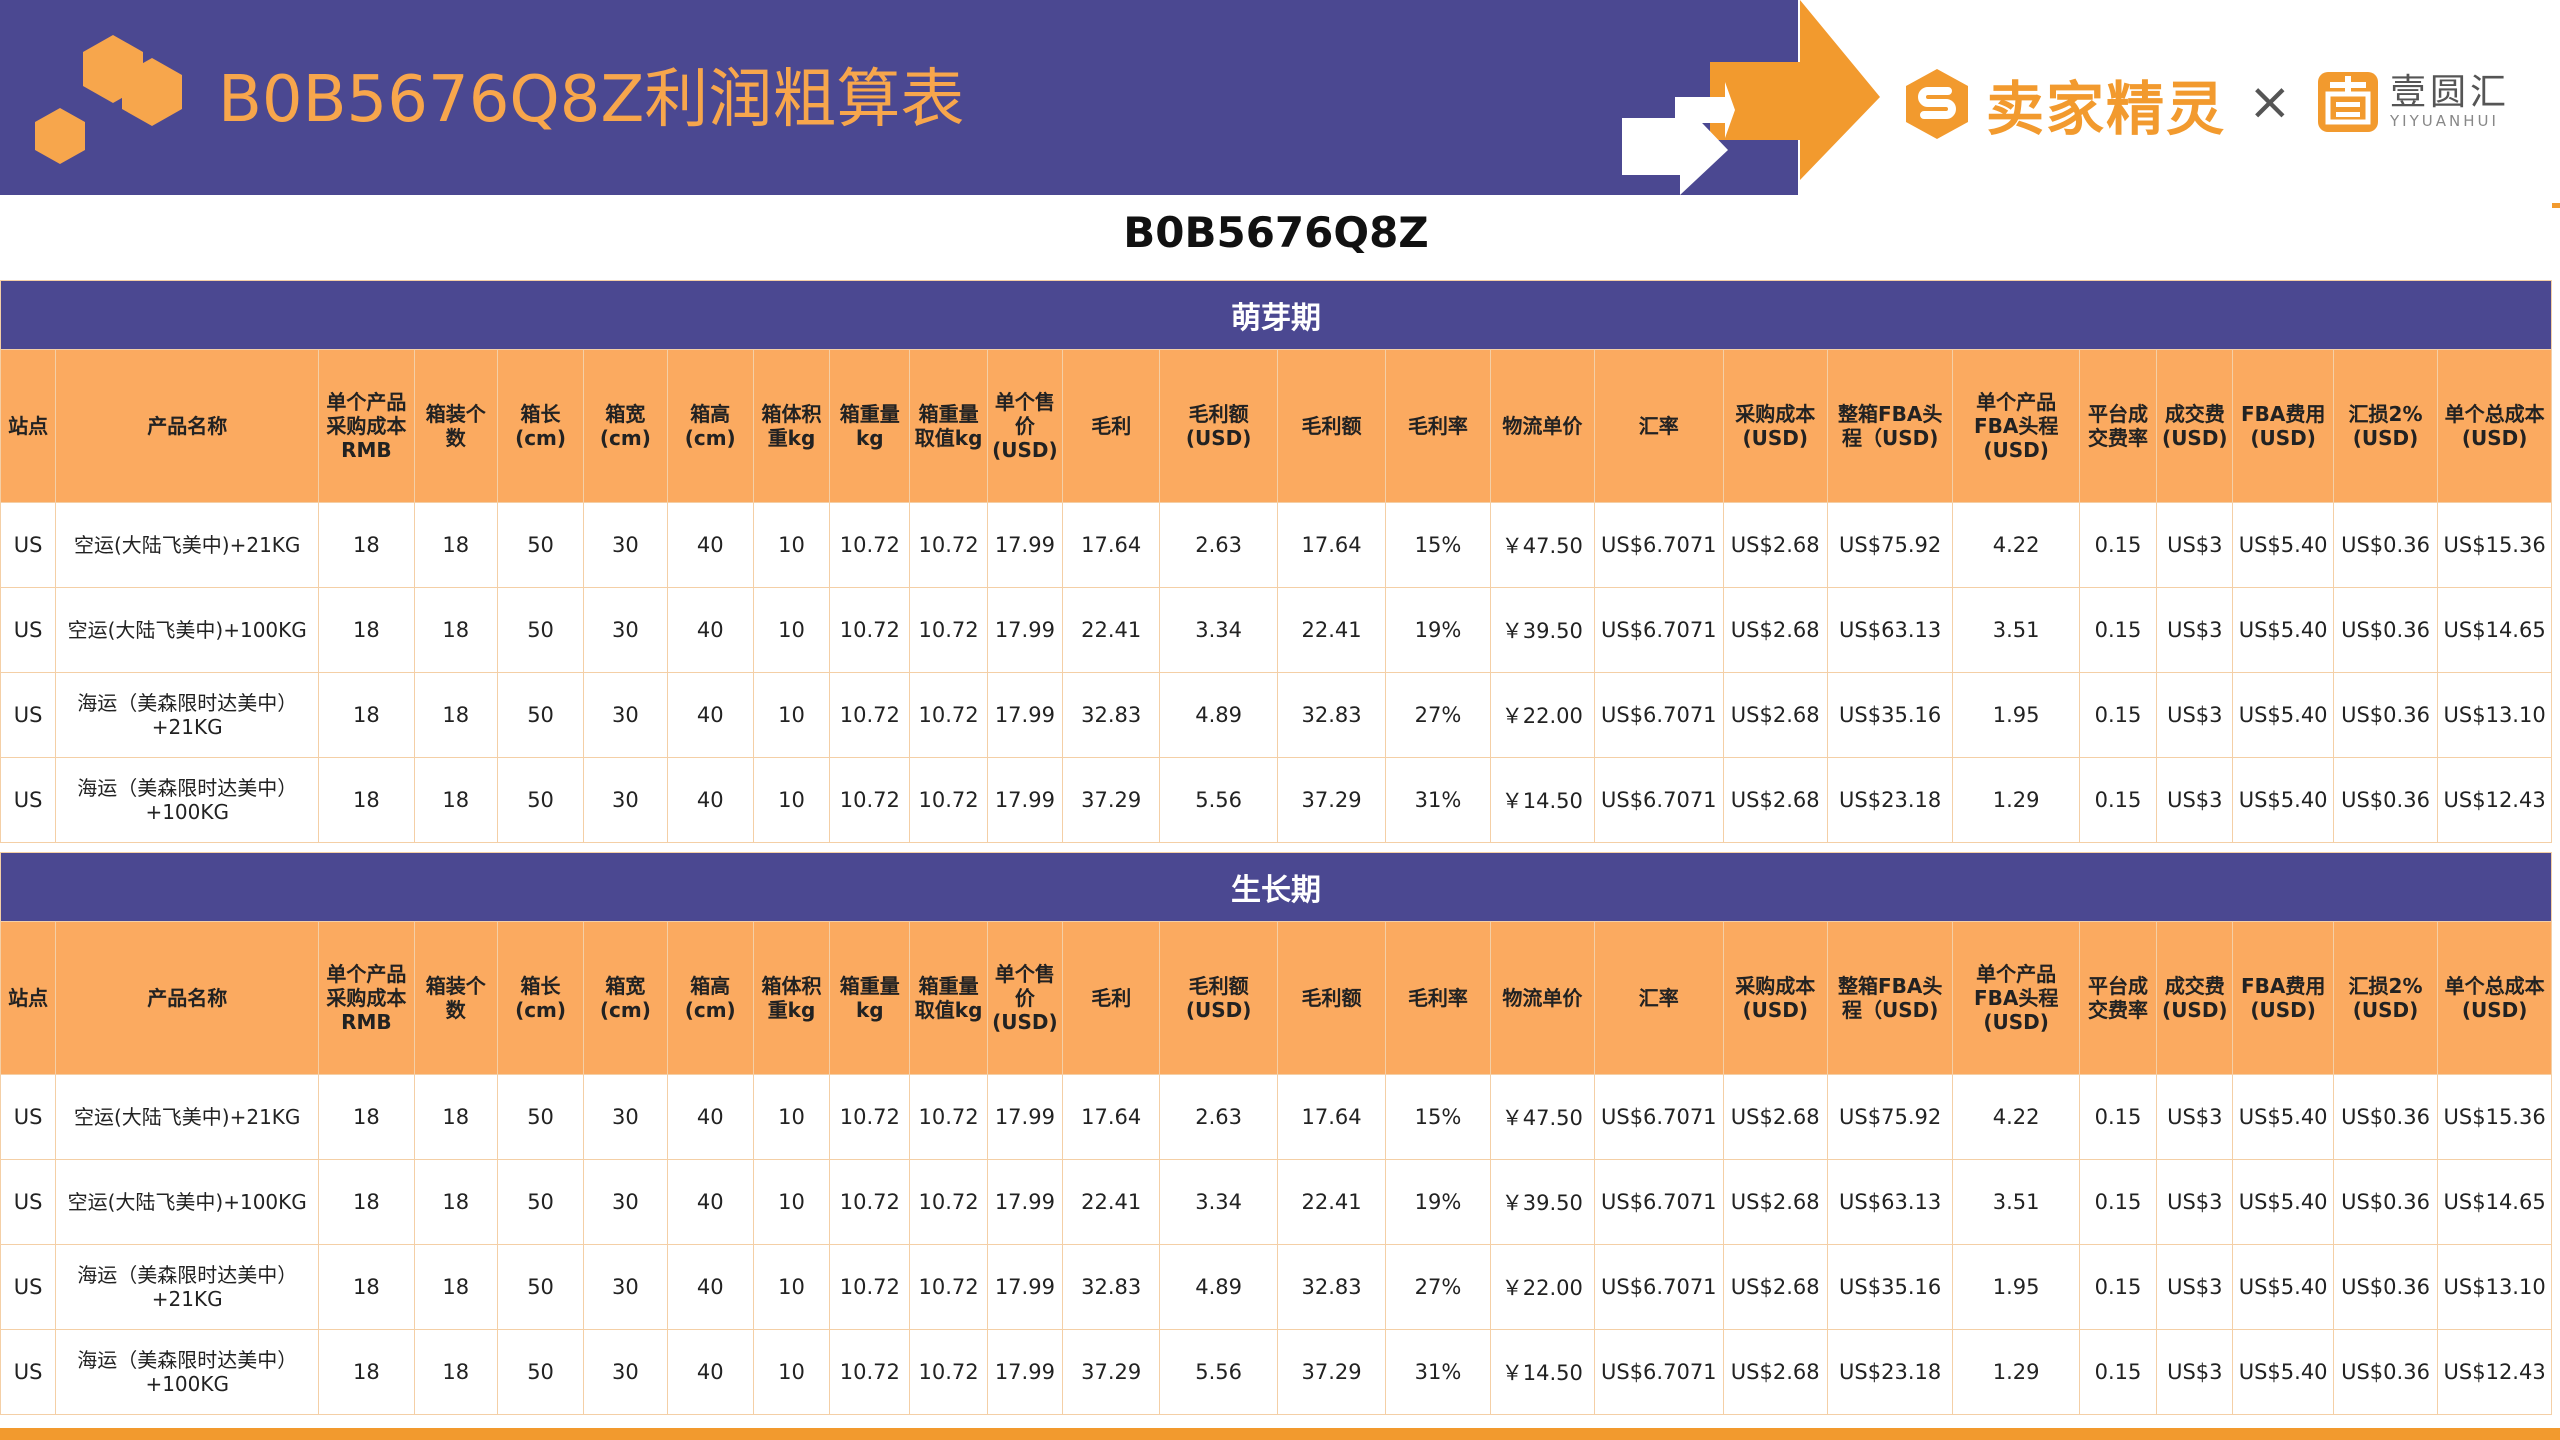 This screenshot has height=1440, width=2560. Describe the element at coordinates (187, 1117) in the screenshot. I see `table-cell: 空运(大陆飞美中)+21KG` at that location.